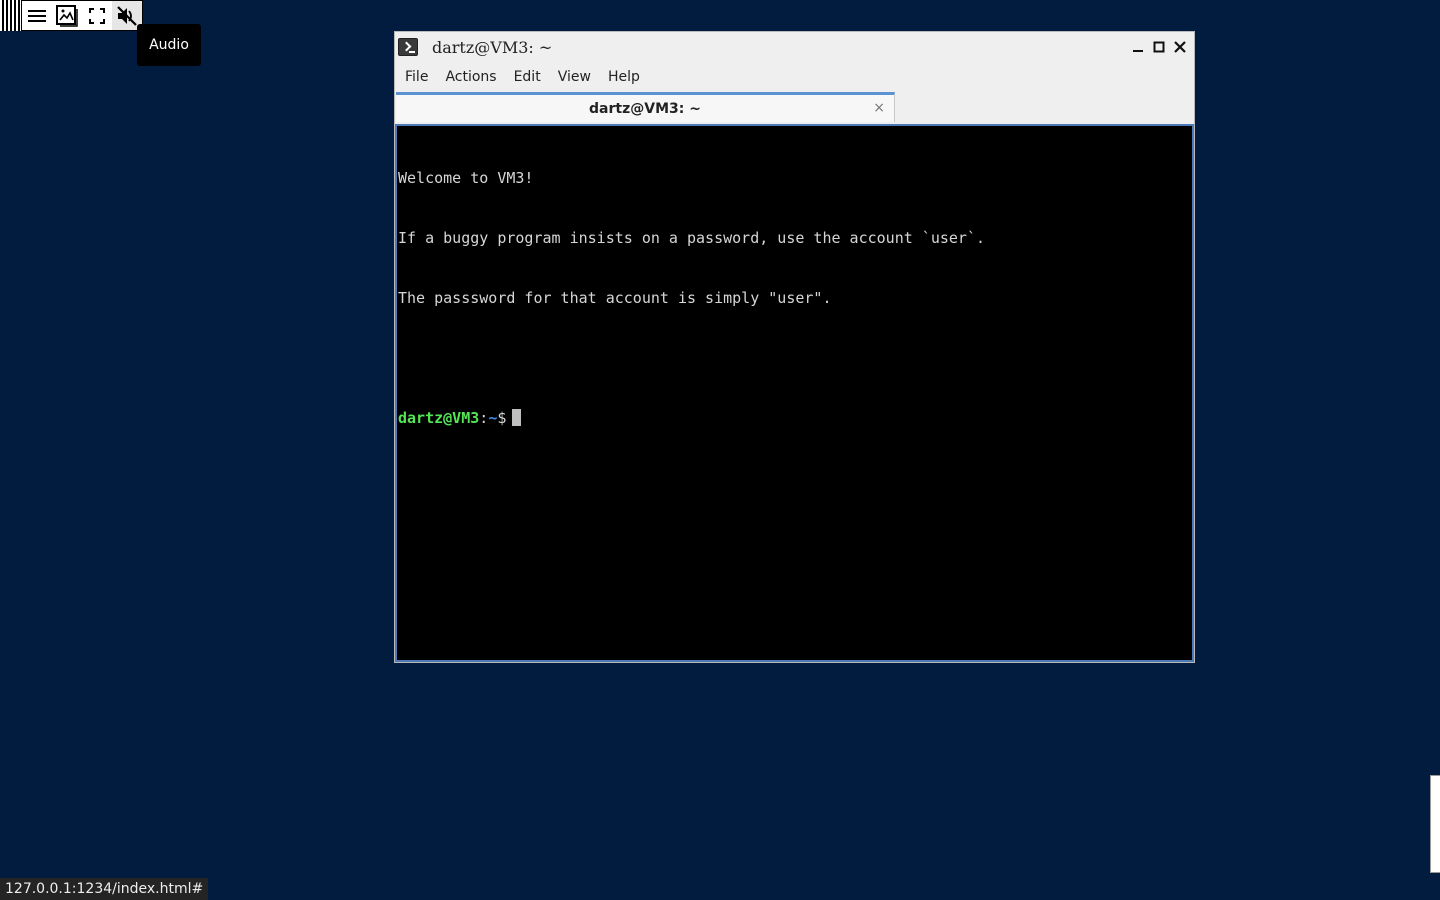  I want to click on menu-icon, so click(37, 15).